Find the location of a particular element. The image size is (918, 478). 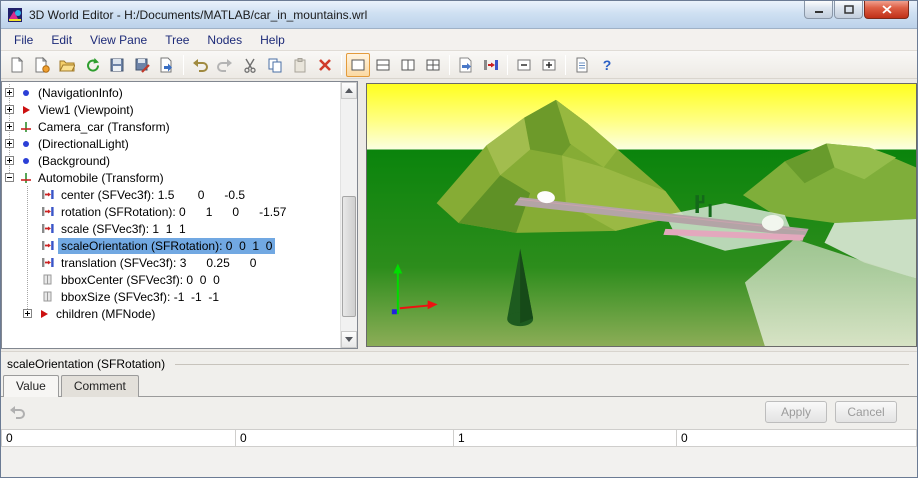

arrow-down-icon is located at coordinates (349, 339).